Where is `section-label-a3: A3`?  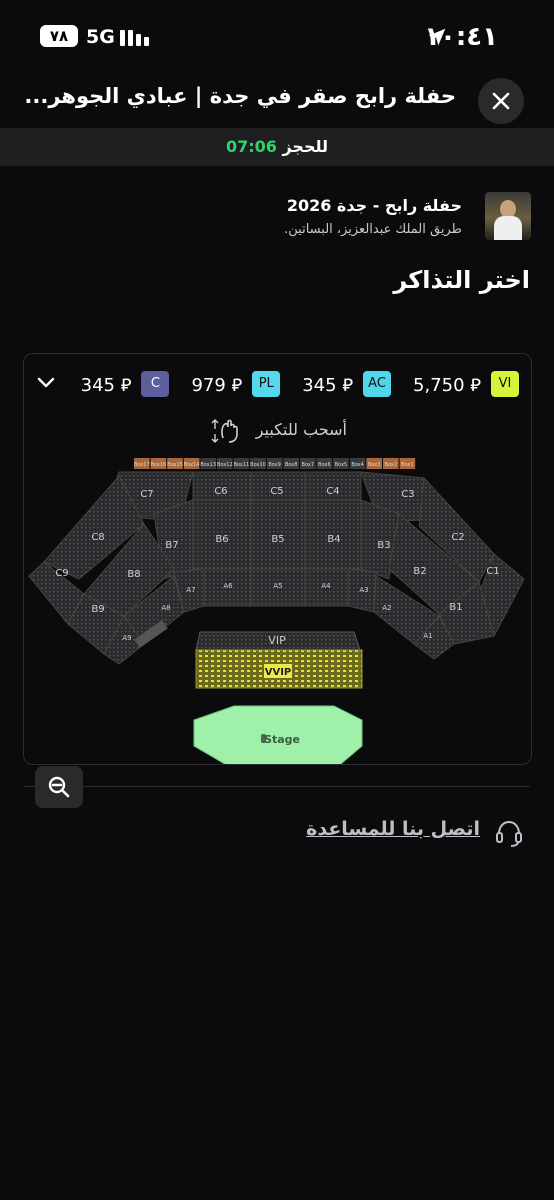
section-label-a3: A3 is located at coordinates (363, 590).